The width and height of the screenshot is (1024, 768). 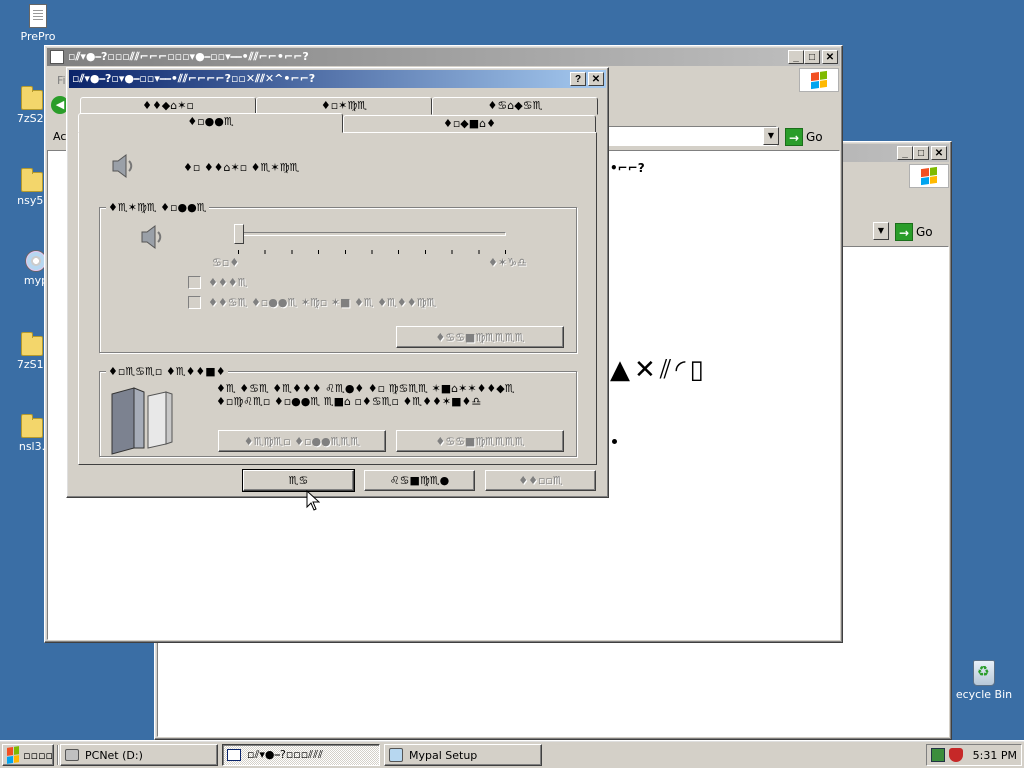 What do you see at coordinates (313, 500) in the screenshot?
I see `mouse-cursor-icon` at bounding box center [313, 500].